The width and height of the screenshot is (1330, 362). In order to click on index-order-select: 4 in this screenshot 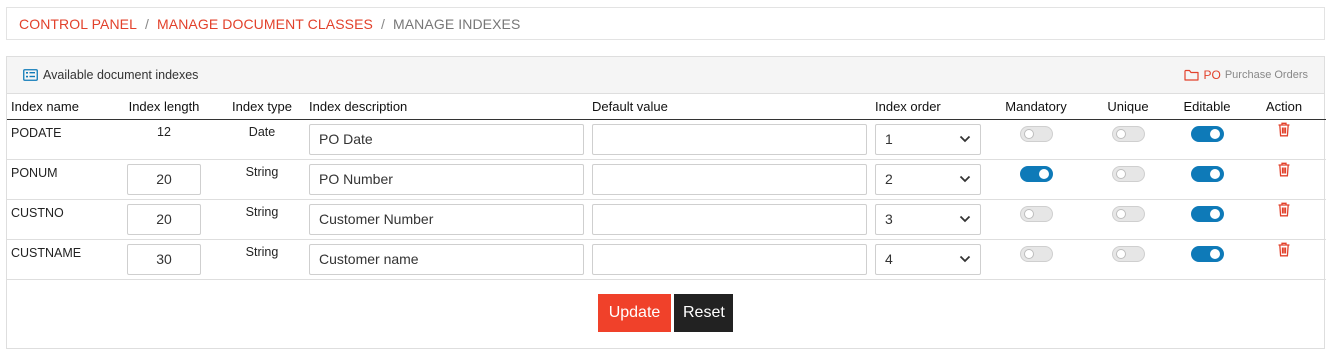, I will do `click(928, 259)`.